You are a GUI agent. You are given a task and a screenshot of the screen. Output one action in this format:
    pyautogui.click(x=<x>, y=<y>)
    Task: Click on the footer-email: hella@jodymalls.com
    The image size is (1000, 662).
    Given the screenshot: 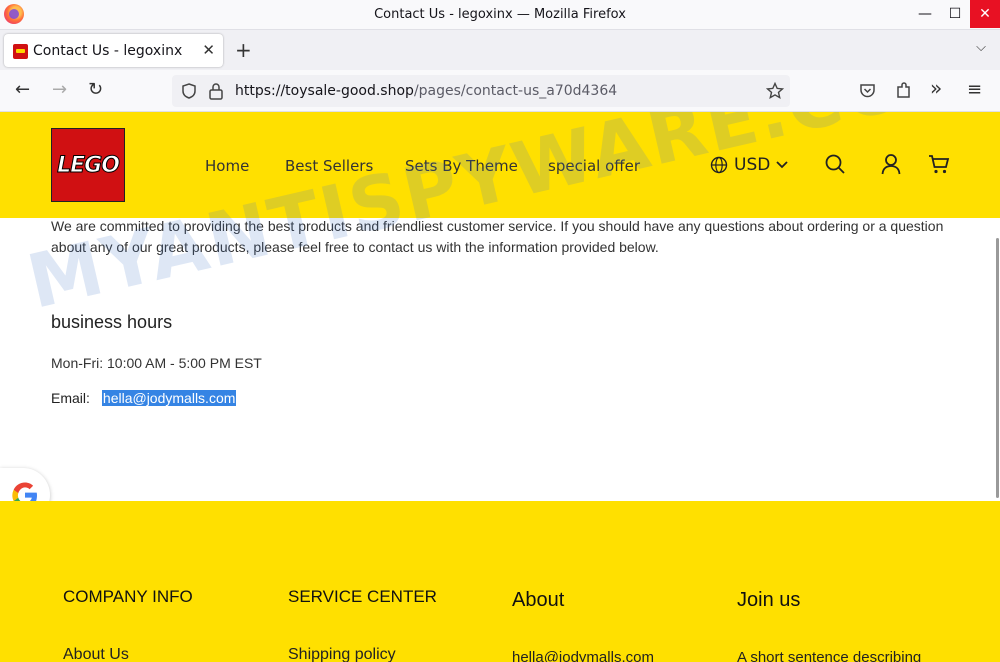 What is the action you would take?
    pyautogui.click(x=583, y=655)
    